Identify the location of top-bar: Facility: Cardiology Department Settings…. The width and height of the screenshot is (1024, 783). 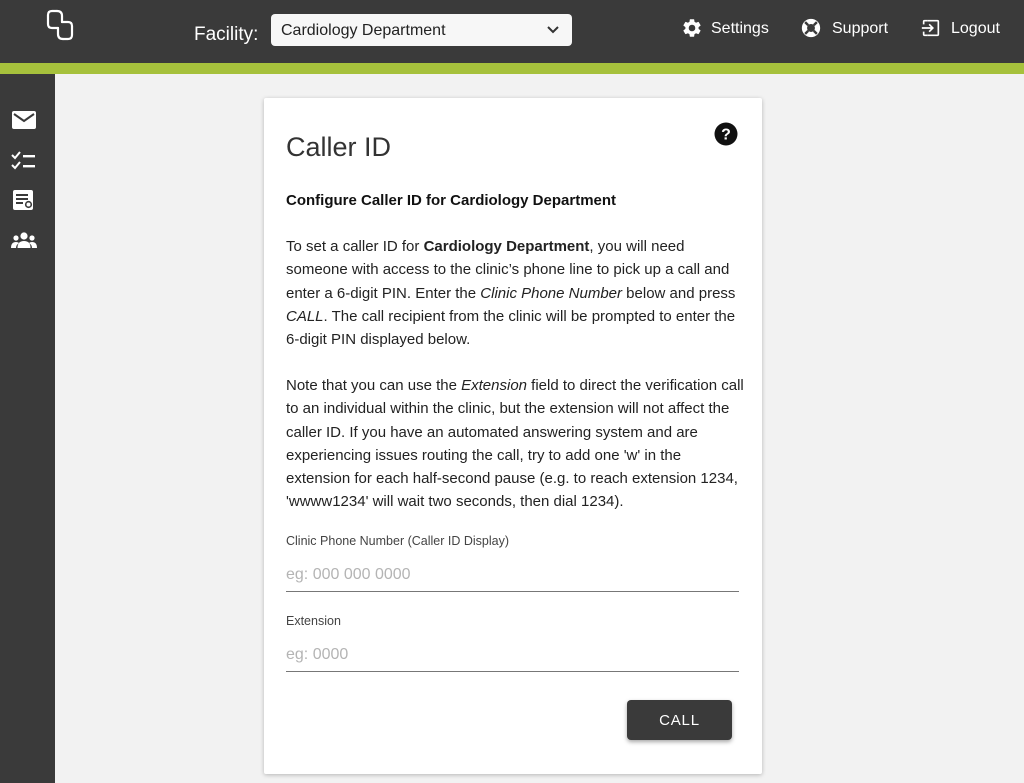
(512, 31).